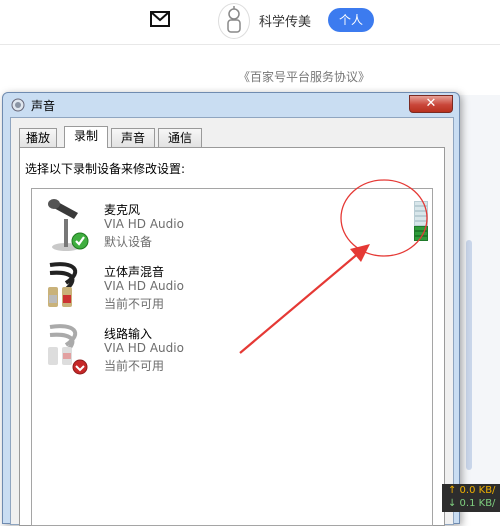  Describe the element at coordinates (469, 355) in the screenshot. I see `background-scrollbar` at that location.